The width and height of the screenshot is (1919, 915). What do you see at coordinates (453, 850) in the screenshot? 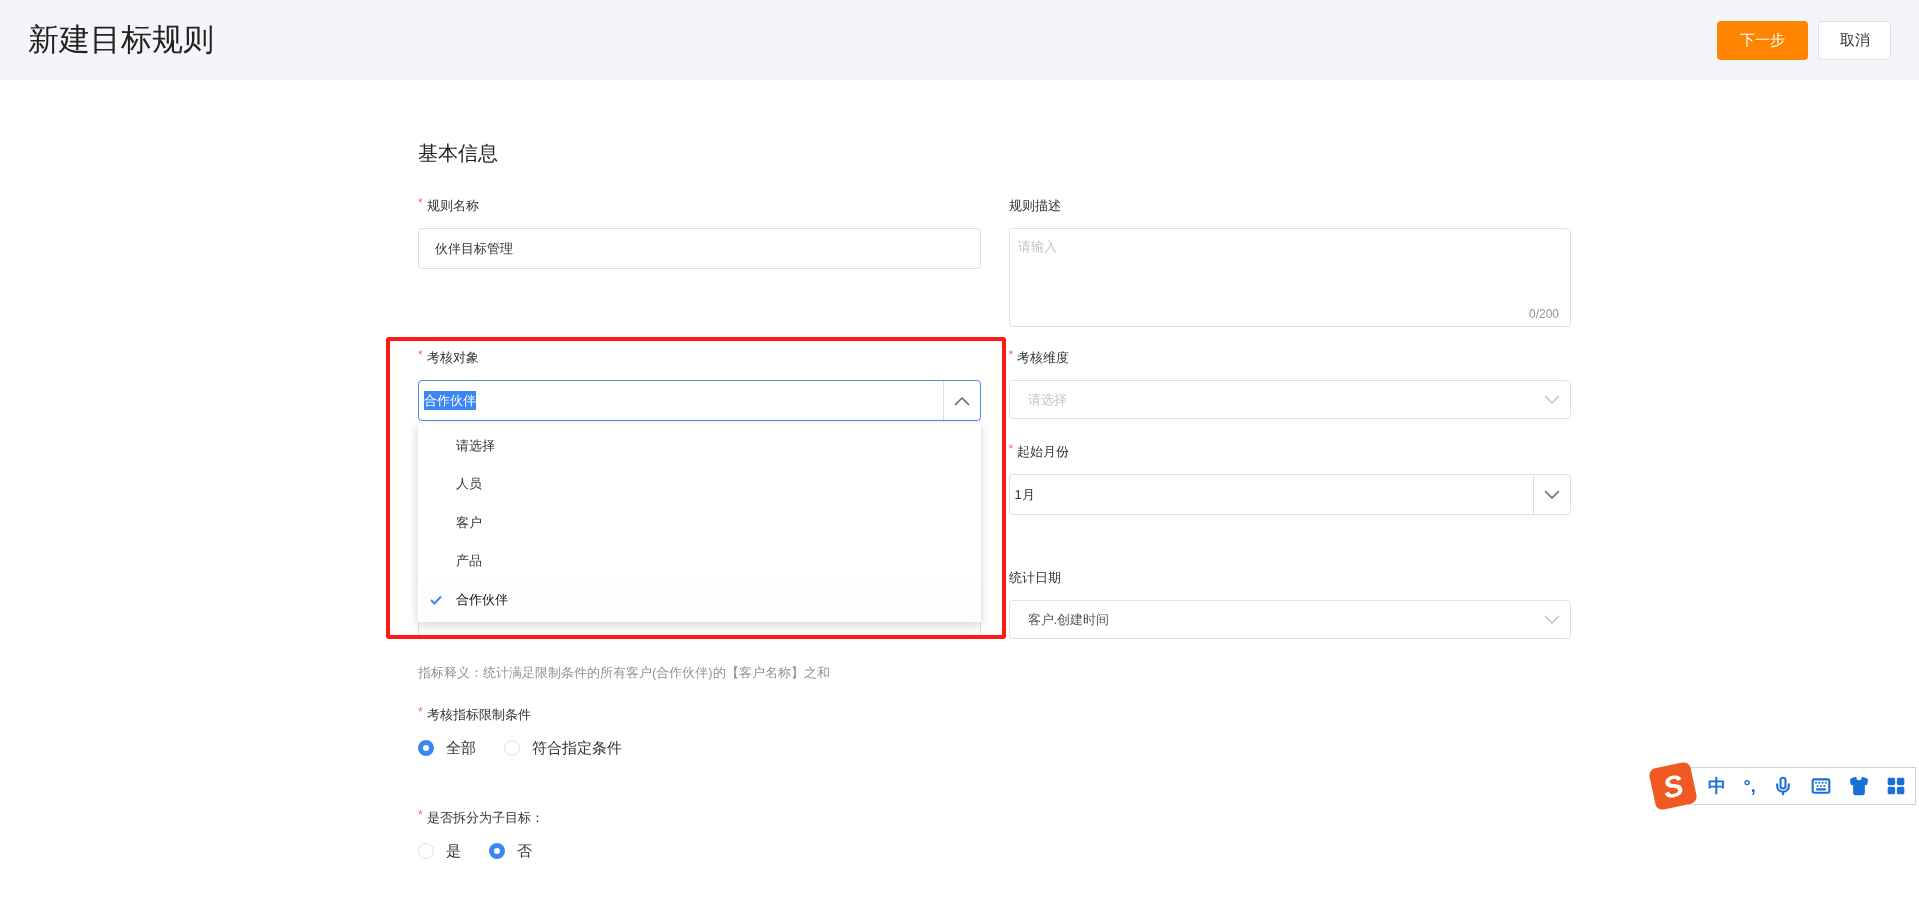
I see `radio-label: 是` at bounding box center [453, 850].